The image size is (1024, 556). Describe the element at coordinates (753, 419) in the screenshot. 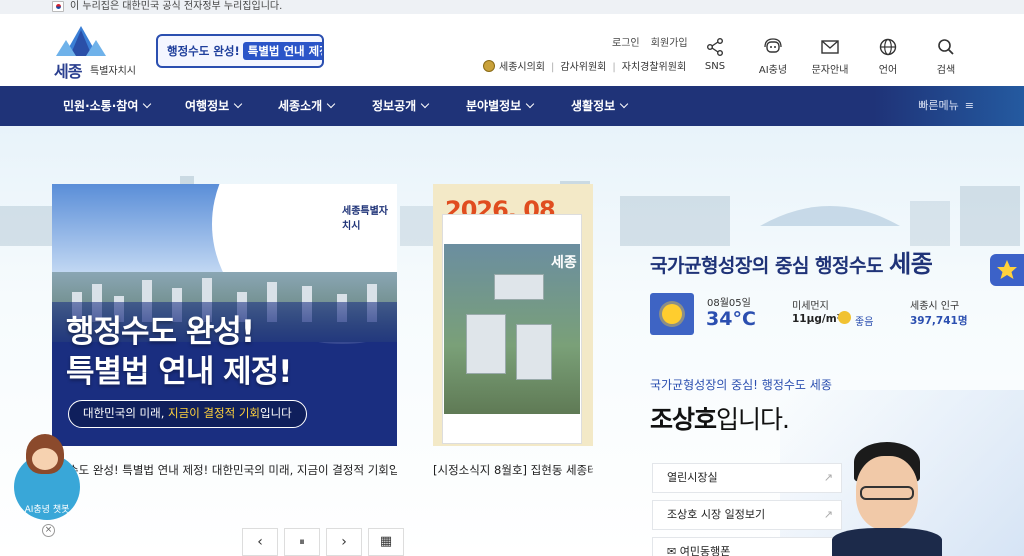

I see `mayor-greeting-suffix: 입니다.` at that location.